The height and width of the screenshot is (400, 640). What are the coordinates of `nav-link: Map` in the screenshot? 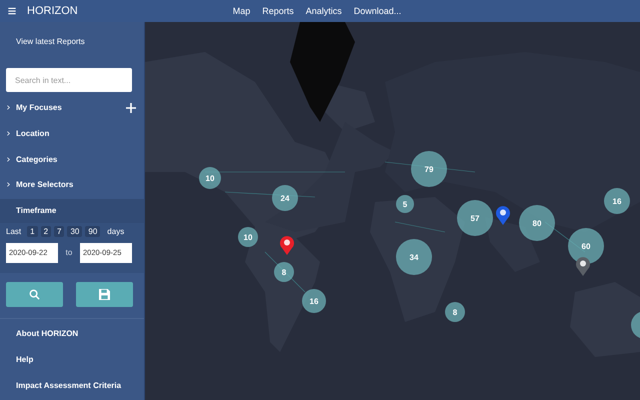 It's located at (241, 11).